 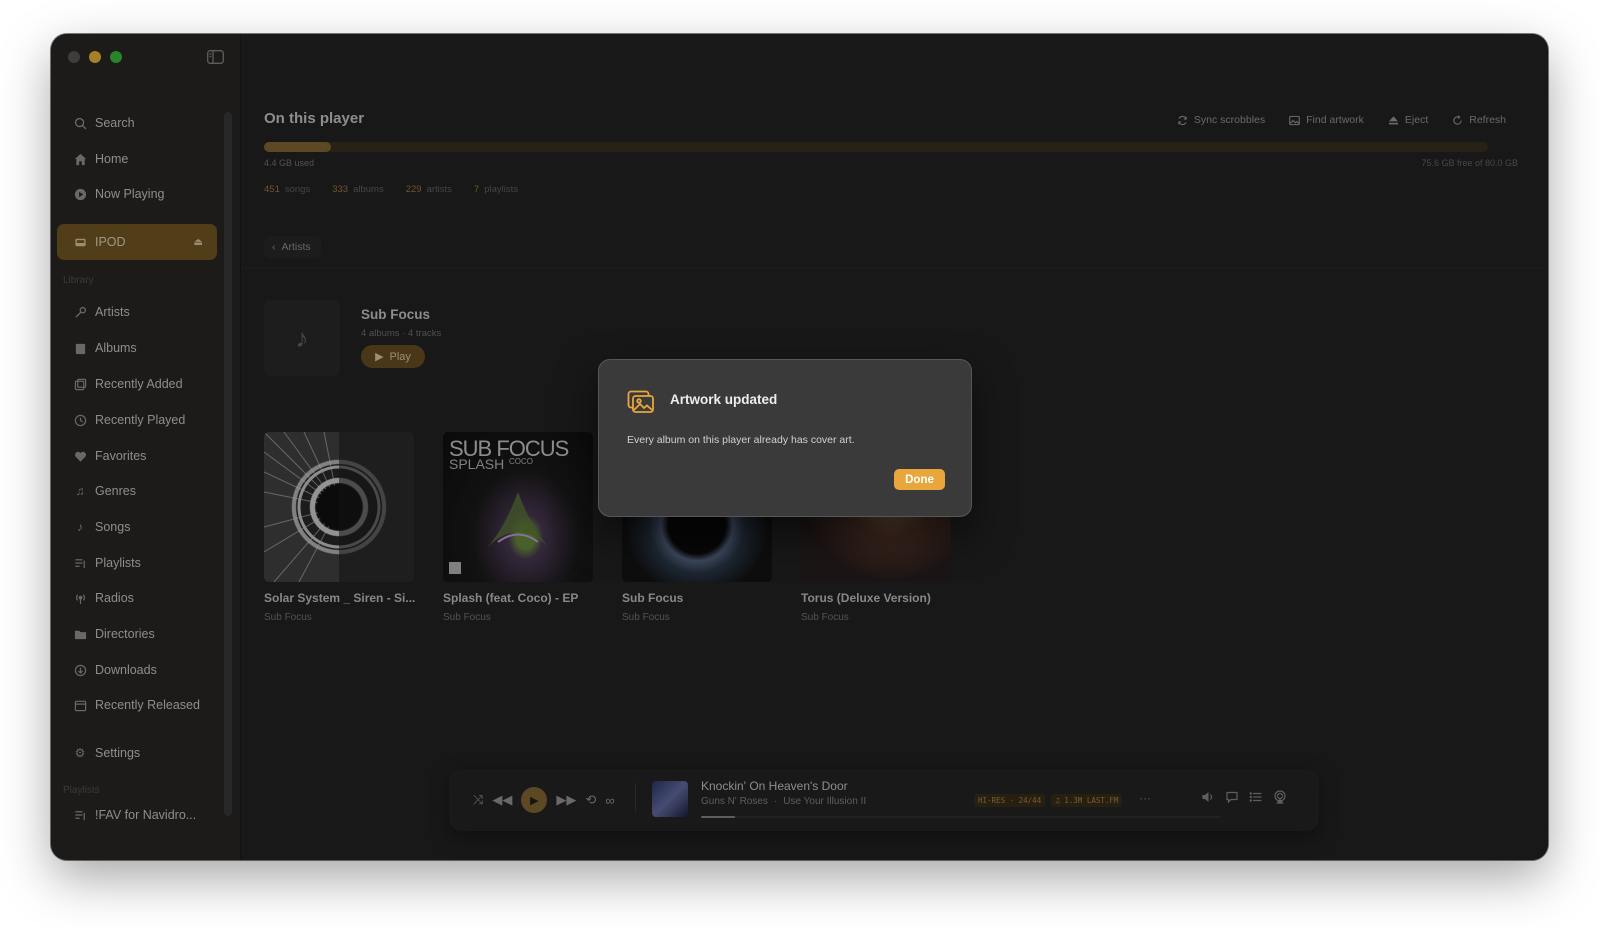 What do you see at coordinates (640, 401) in the screenshot?
I see `artwork-icon` at bounding box center [640, 401].